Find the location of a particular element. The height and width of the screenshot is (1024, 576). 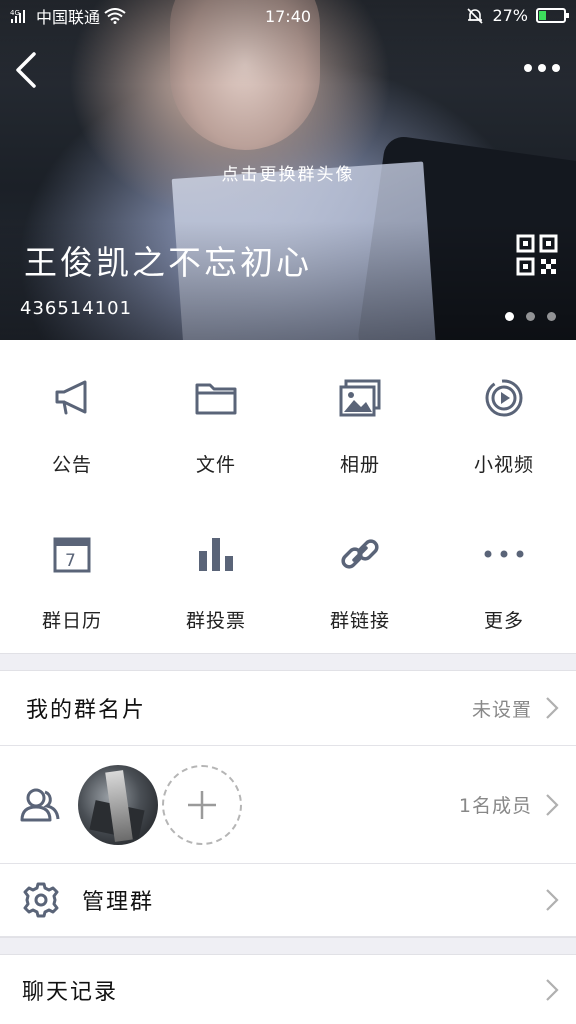

qr-code-button is located at coordinates (537, 255).